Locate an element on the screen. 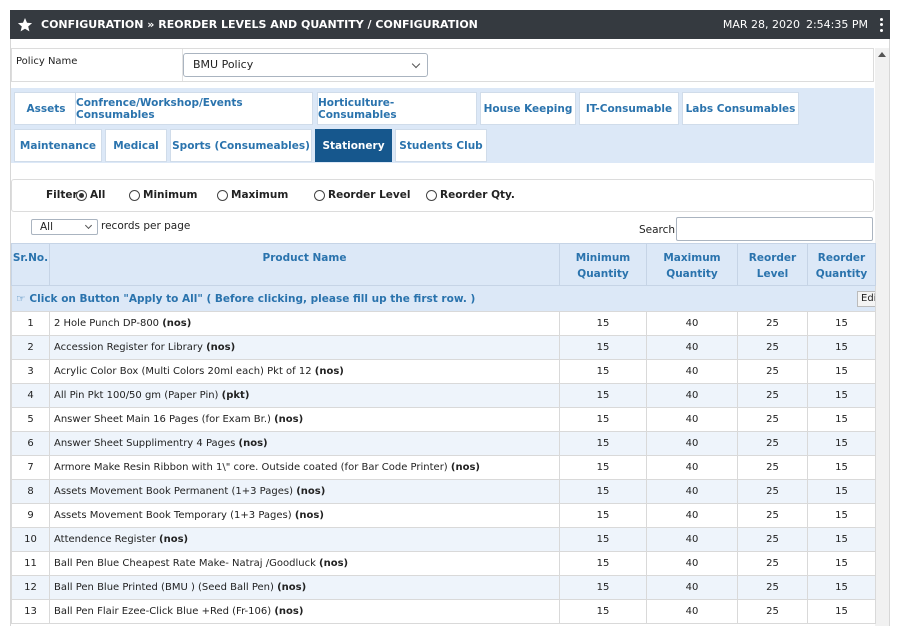 This screenshot has height=626, width=900. tab-sports-consumables: Sports (Consumeables) is located at coordinates (241, 145).